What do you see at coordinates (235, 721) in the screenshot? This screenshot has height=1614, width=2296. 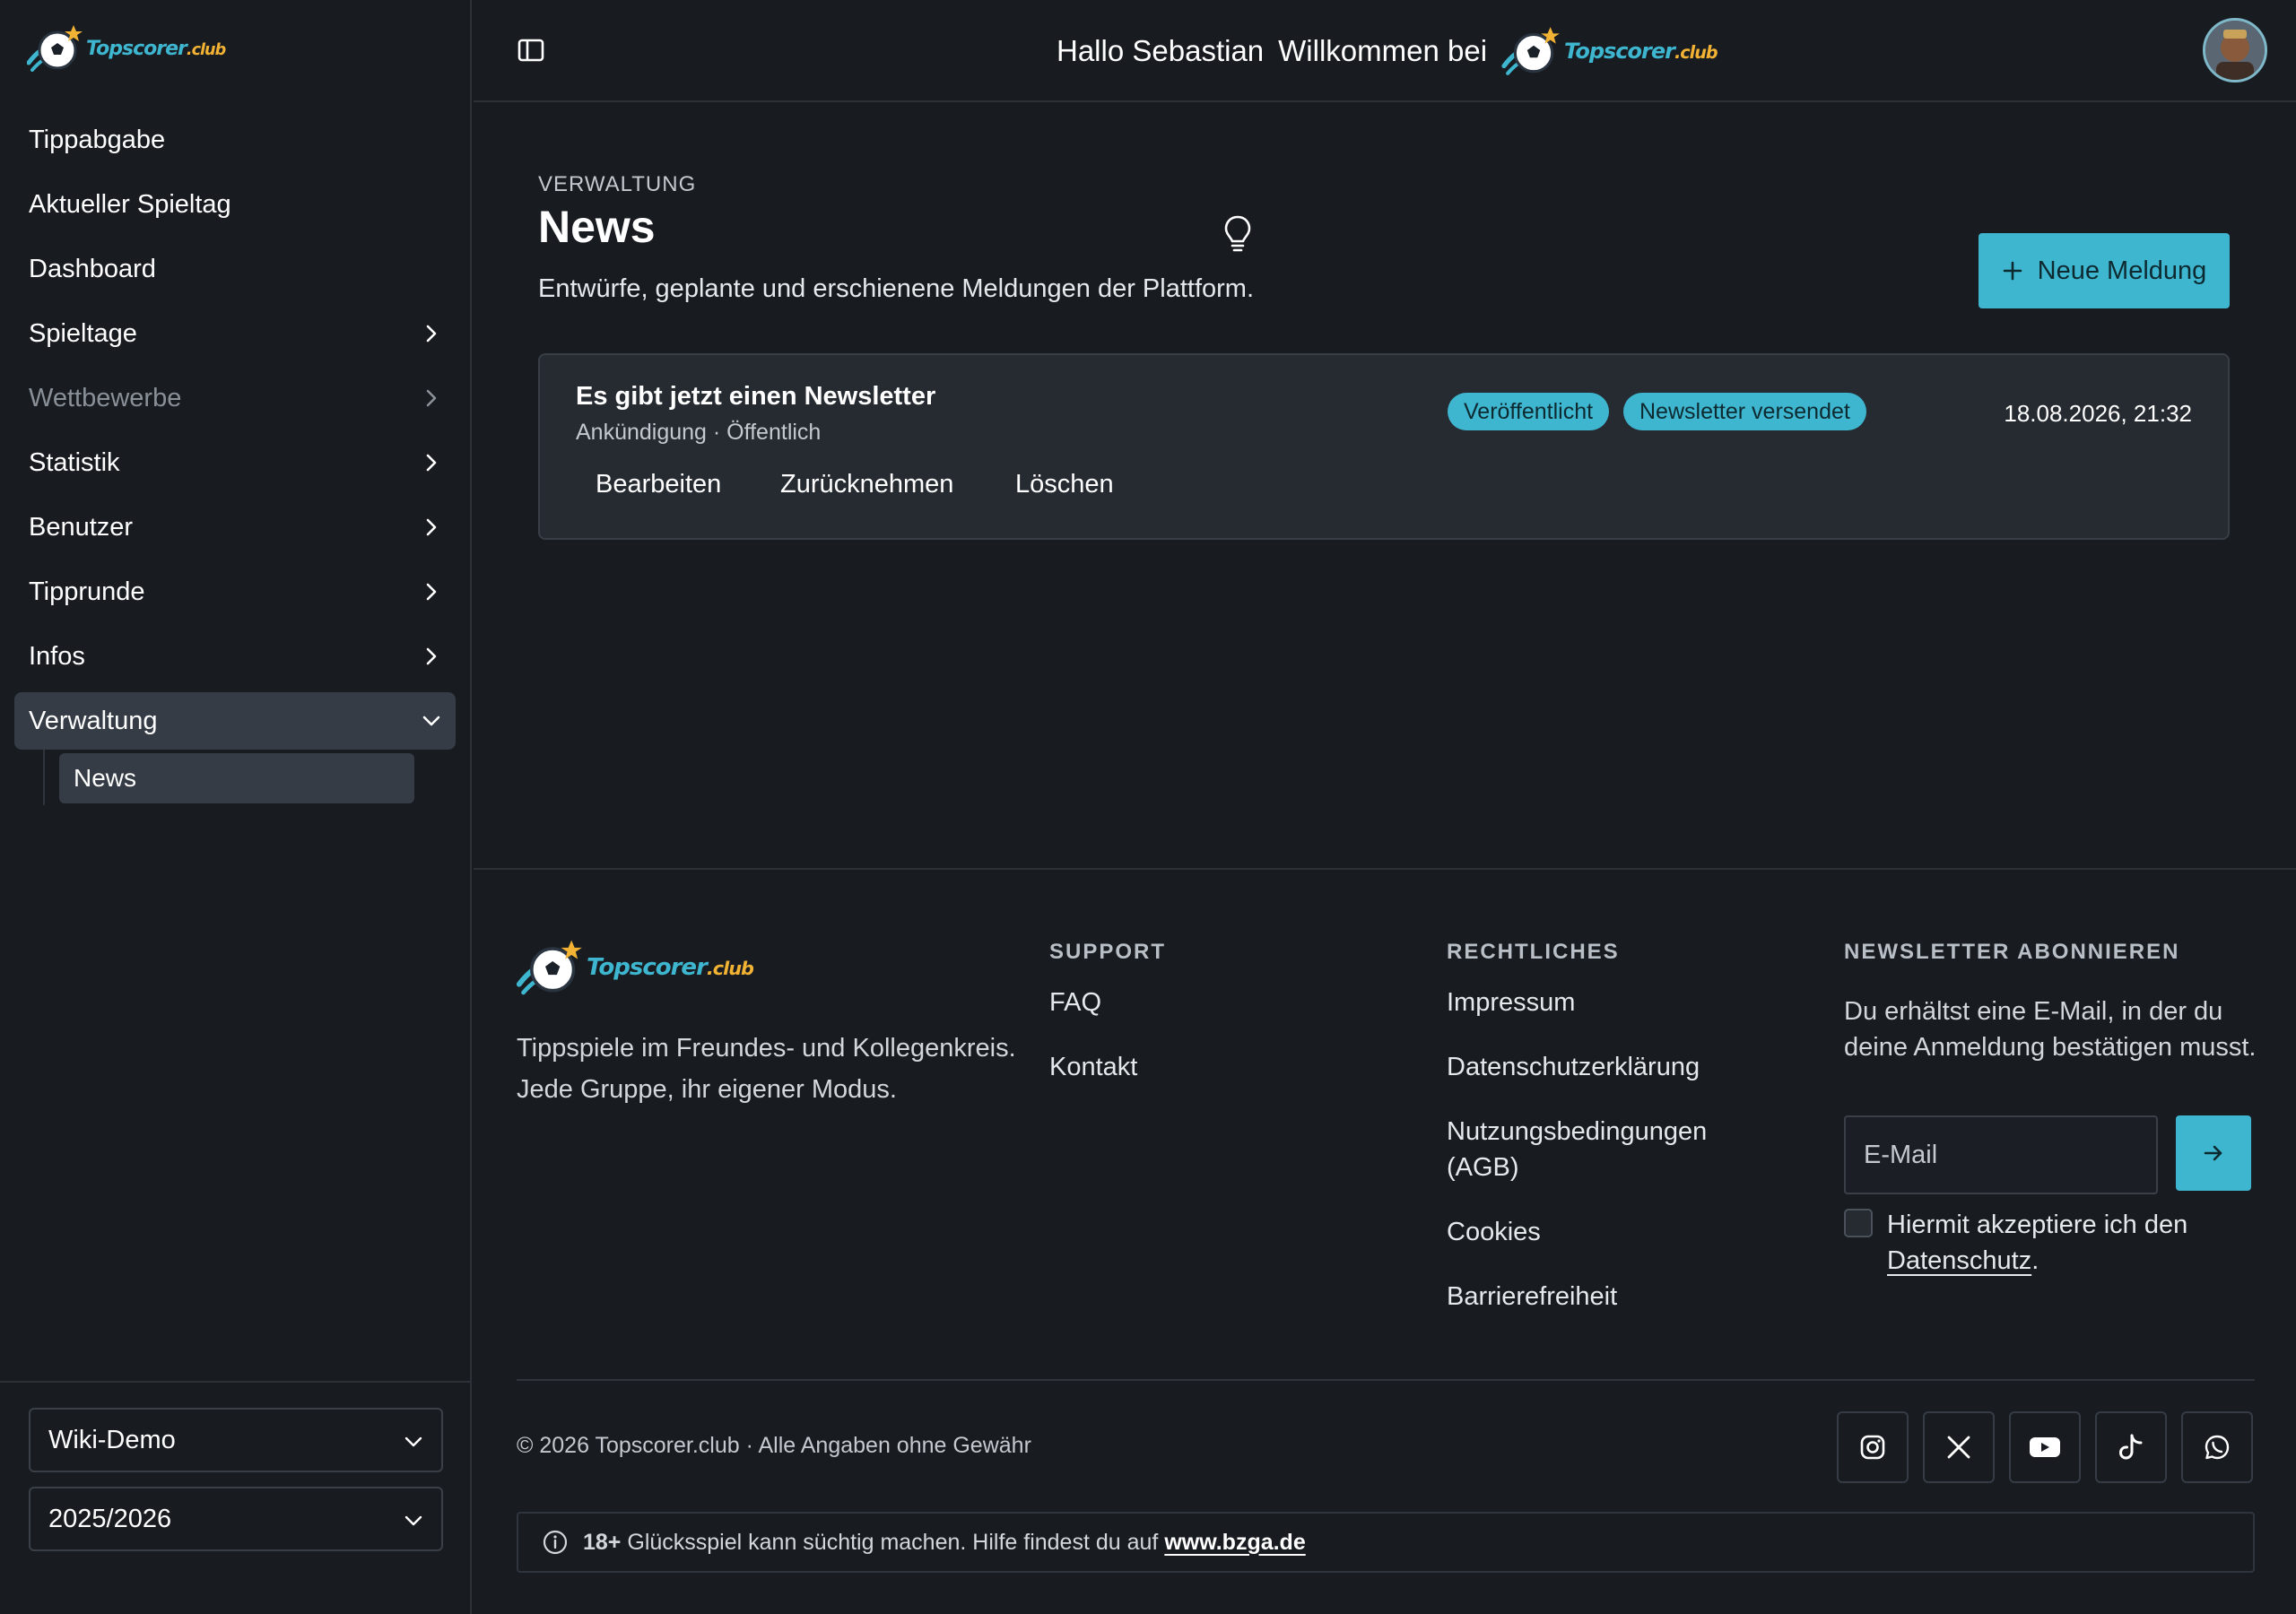 I see `sidebar-item-verwaltung: Verwaltung` at bounding box center [235, 721].